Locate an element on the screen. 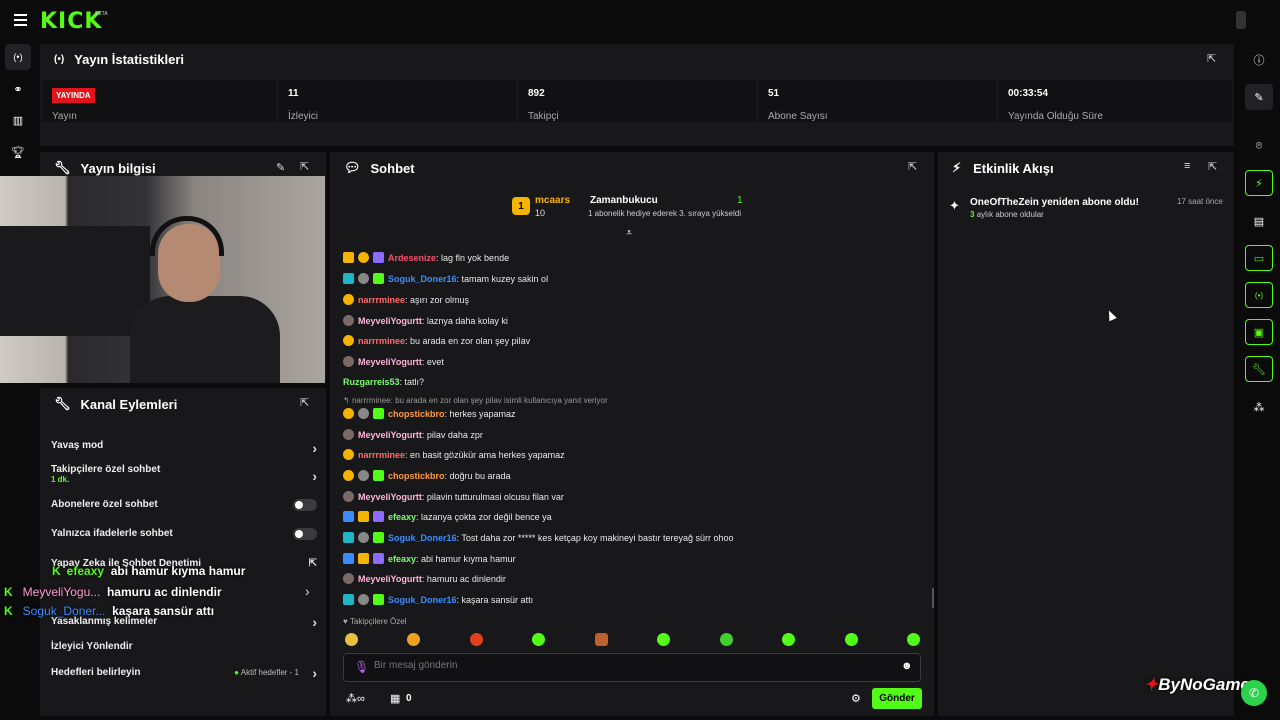 The image size is (1280, 720). stat-value: 00:33:54 is located at coordinates (1028, 93).